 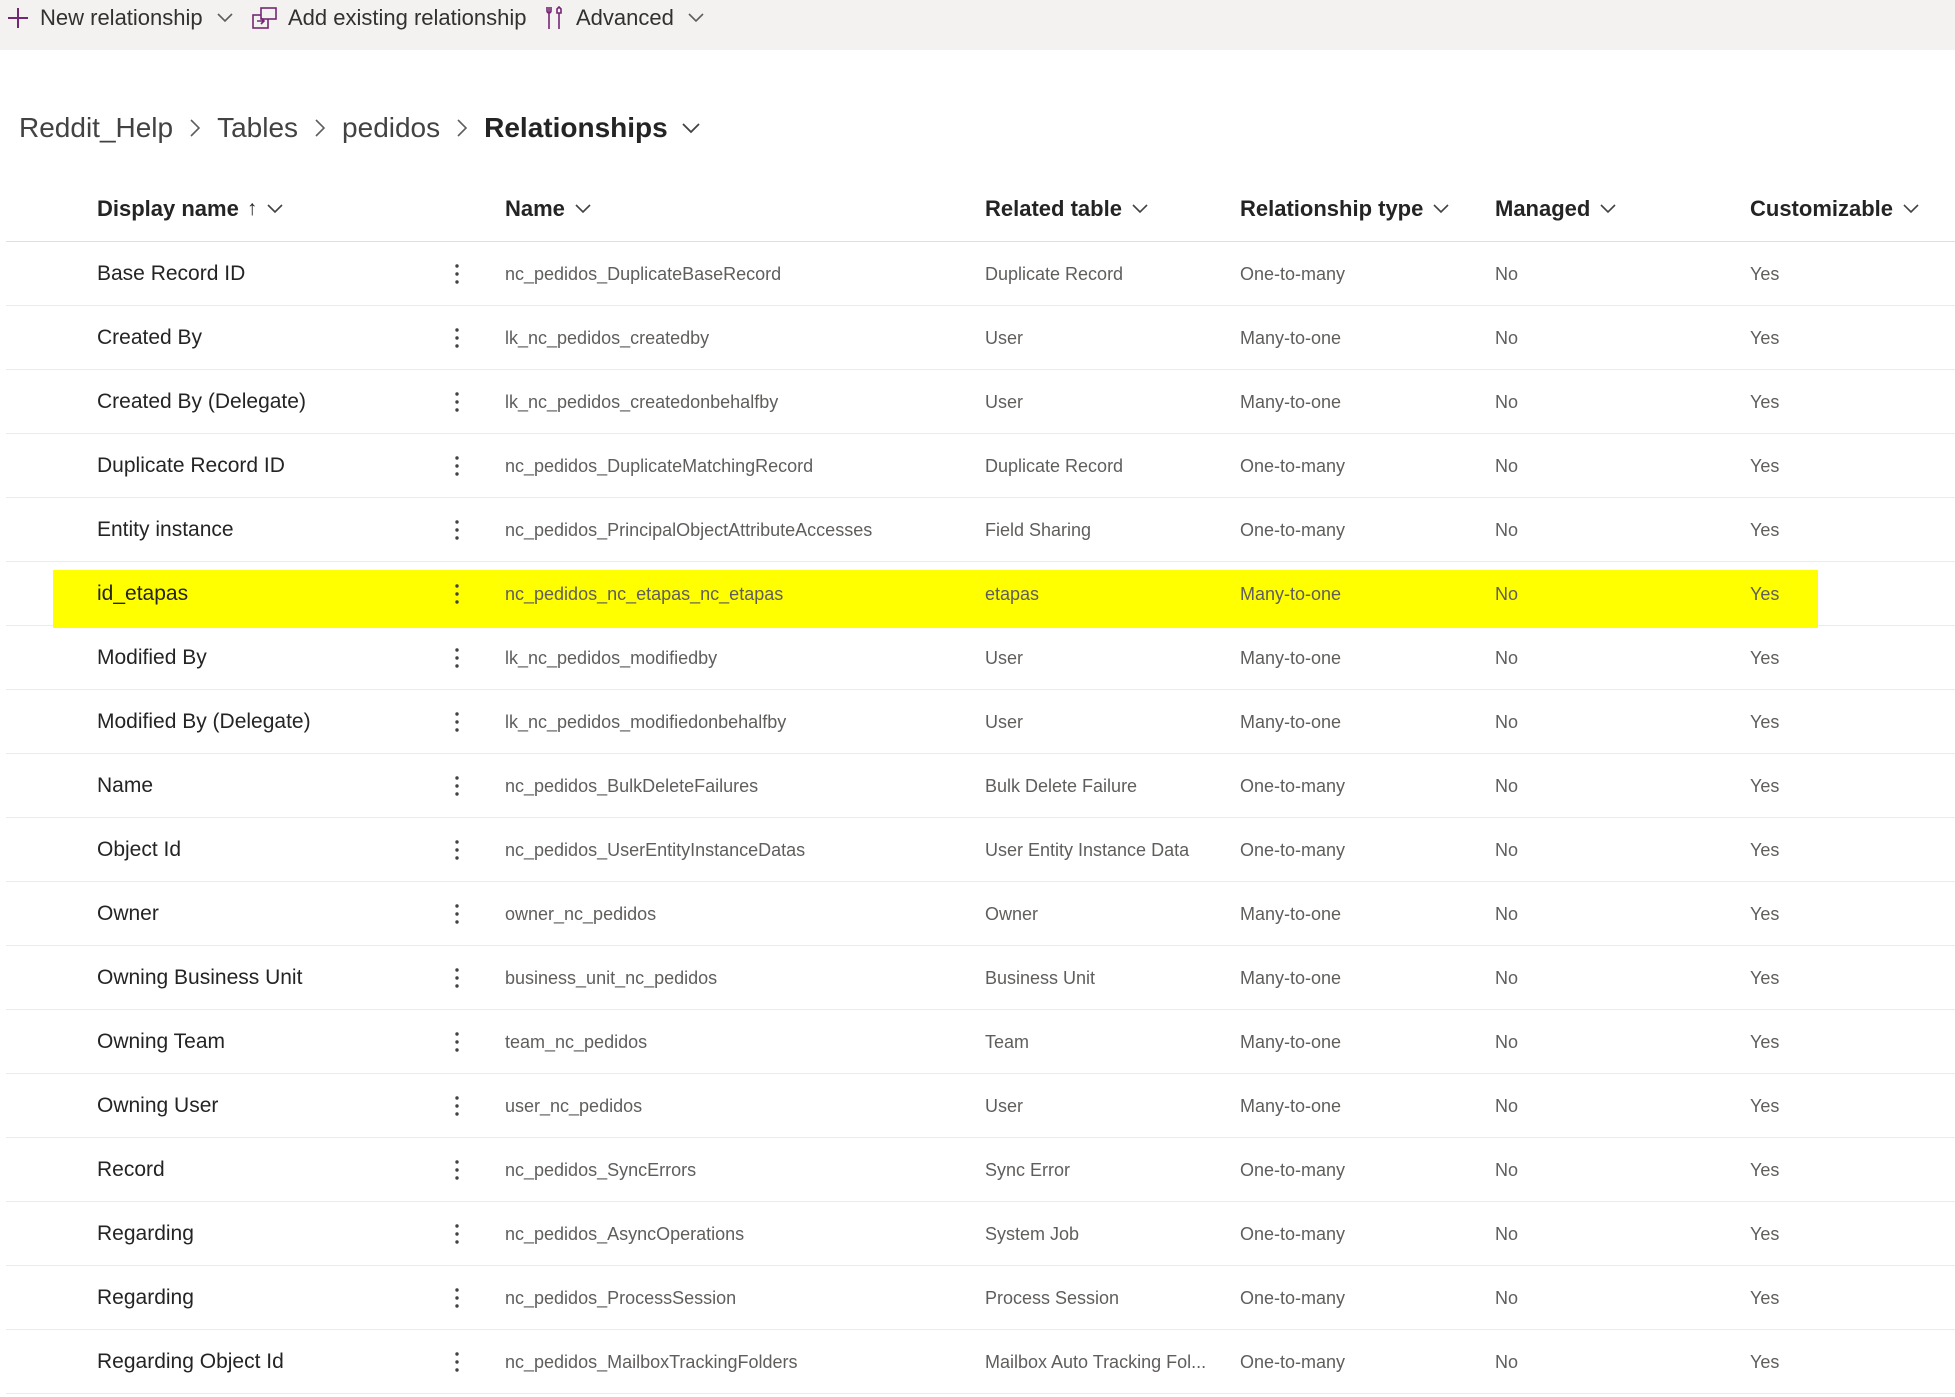 I want to click on column-header-label: Customizable, so click(x=1822, y=208).